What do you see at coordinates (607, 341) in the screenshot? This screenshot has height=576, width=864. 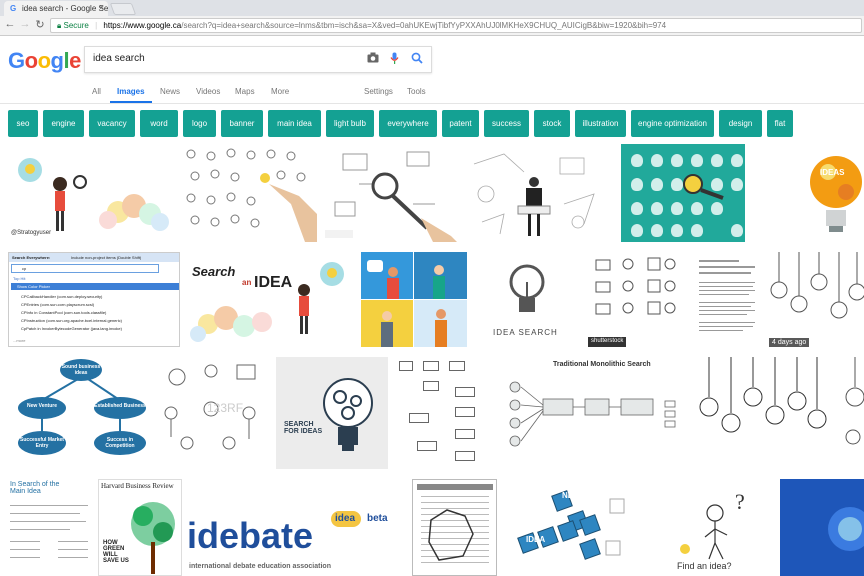 I see `shutterstock-label: shutterstock` at bounding box center [607, 341].